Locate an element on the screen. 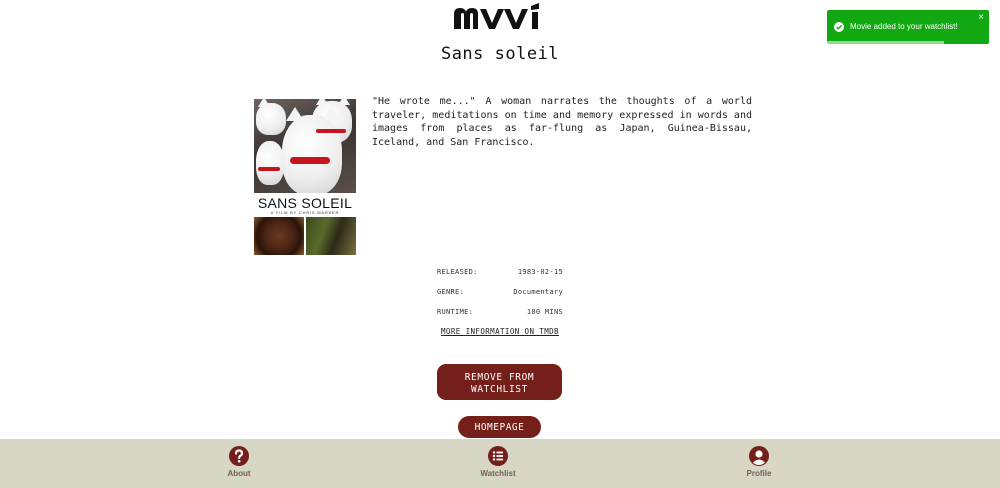 Image resolution: width=1000 pixels, height=488 pixels. movie-title: Sans soleil is located at coordinates (500, 54).